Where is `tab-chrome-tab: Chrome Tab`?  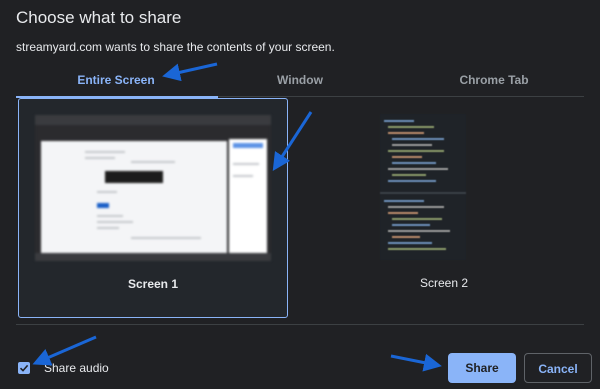 tab-chrome-tab: Chrome Tab is located at coordinates (494, 80).